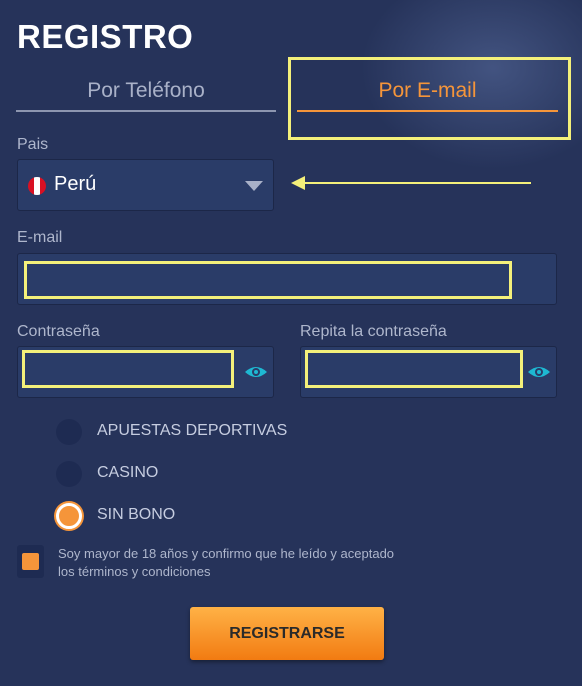 The width and height of the screenshot is (582, 686). What do you see at coordinates (58, 331) in the screenshot?
I see `password-label: Contraseña` at bounding box center [58, 331].